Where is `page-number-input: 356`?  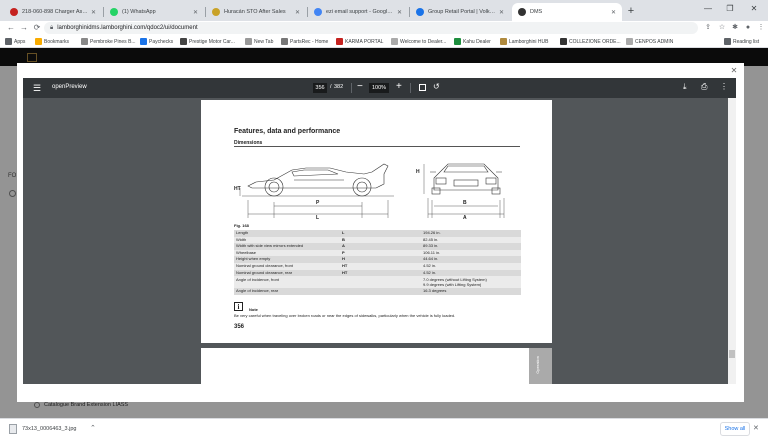
page-number-input: 356 is located at coordinates (320, 88).